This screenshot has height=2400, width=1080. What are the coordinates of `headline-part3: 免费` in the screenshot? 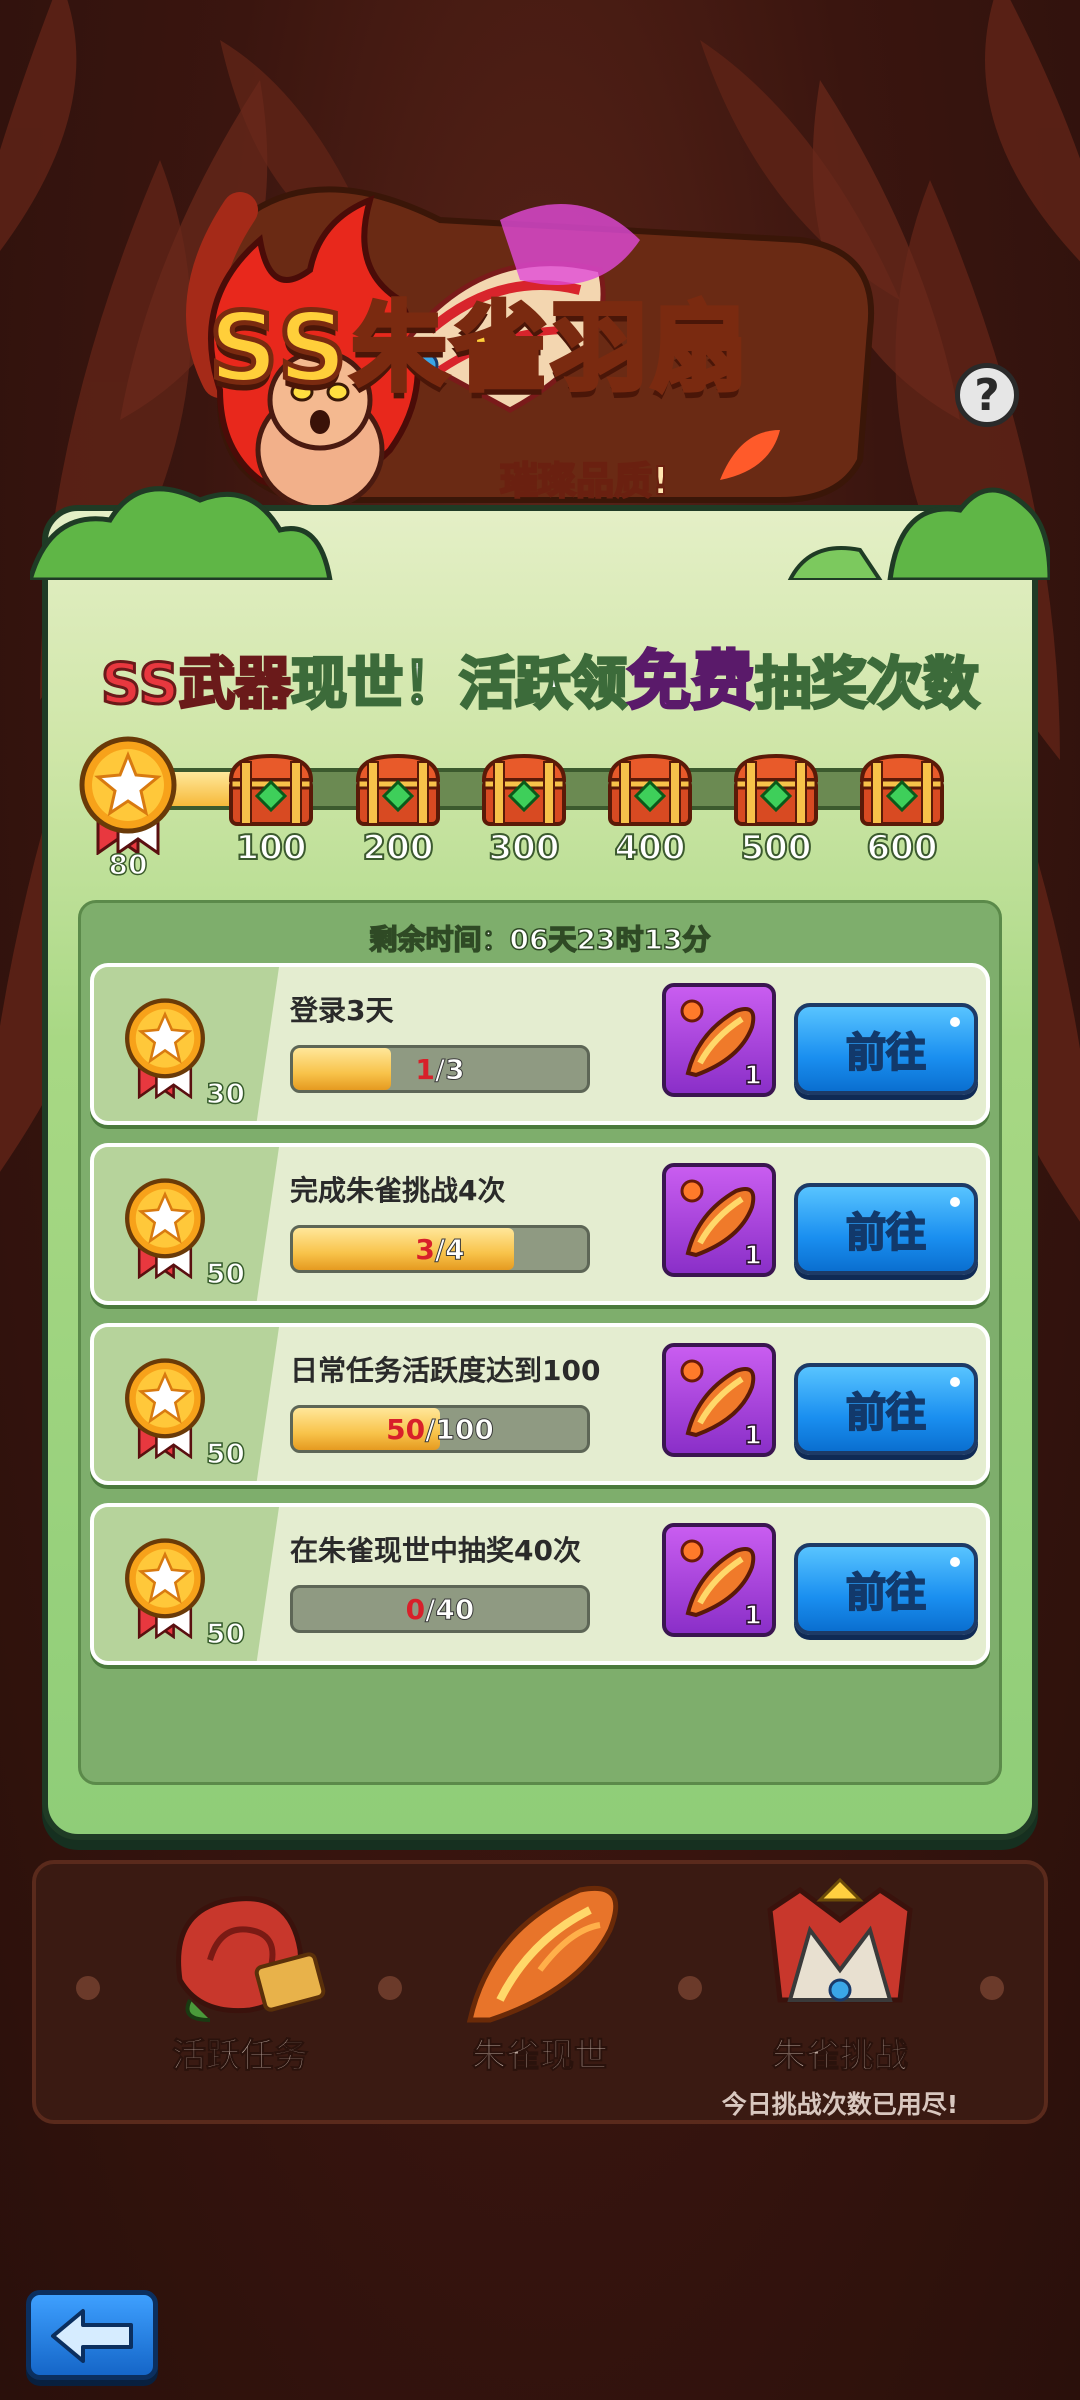 It's located at (691, 682).